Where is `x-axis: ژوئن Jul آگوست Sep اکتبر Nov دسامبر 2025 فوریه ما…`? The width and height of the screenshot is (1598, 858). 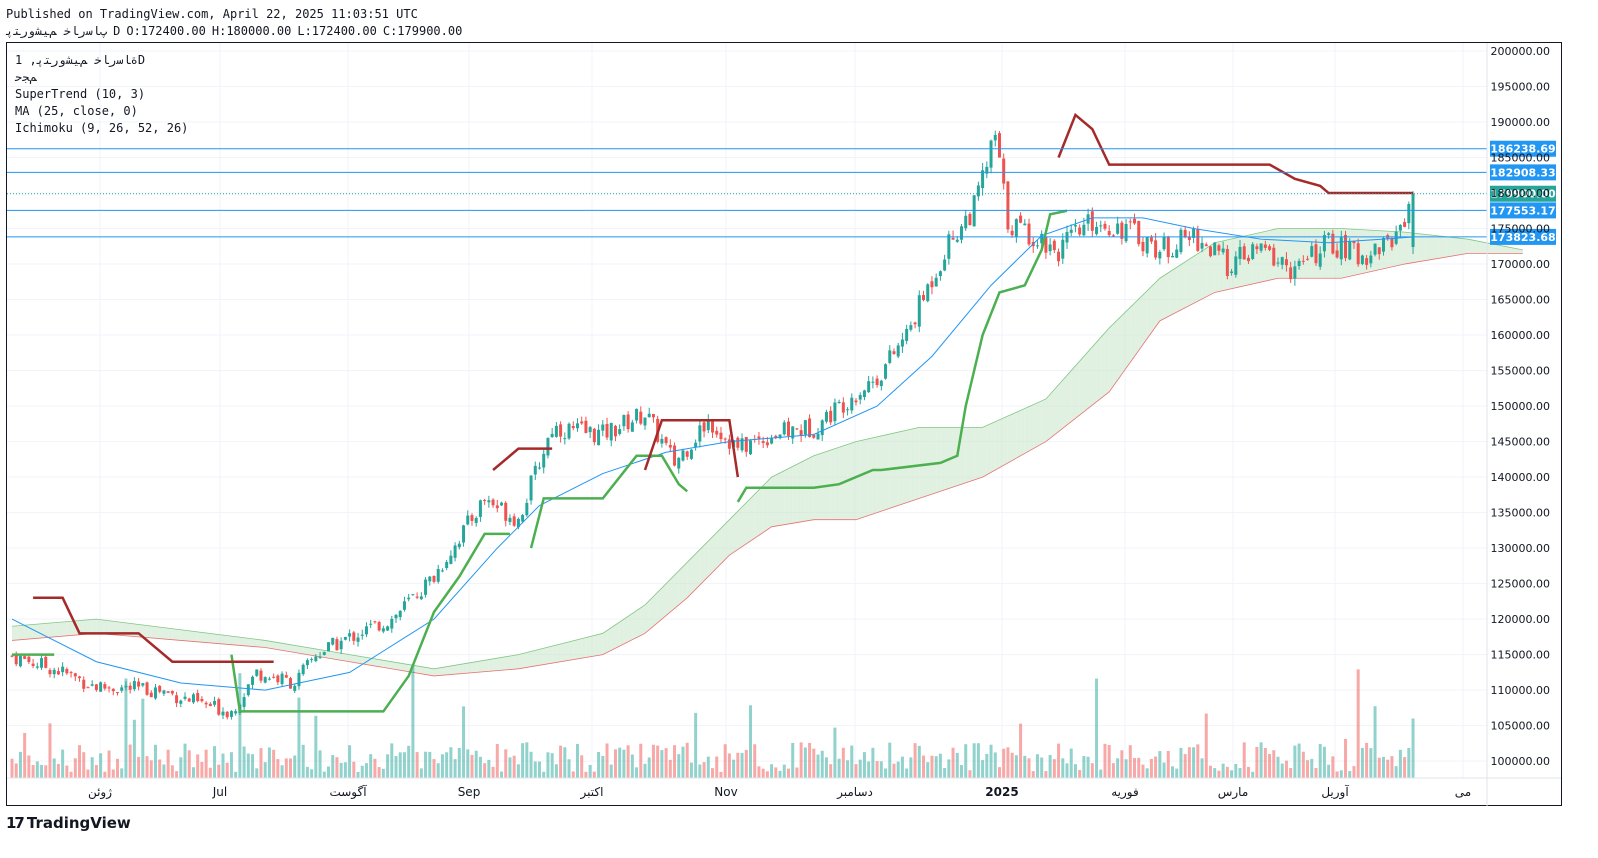
x-axis: ژوئن Jul آگوست Sep اکتبر Nov دسامبر 2025 فوریه ما… is located at coordinates (784, 788).